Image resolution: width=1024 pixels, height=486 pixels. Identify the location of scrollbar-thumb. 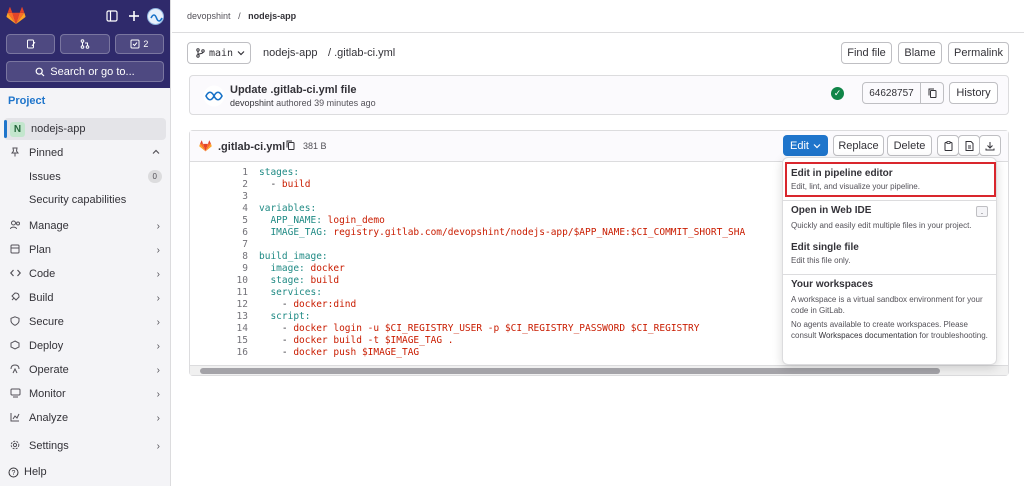
(570, 371).